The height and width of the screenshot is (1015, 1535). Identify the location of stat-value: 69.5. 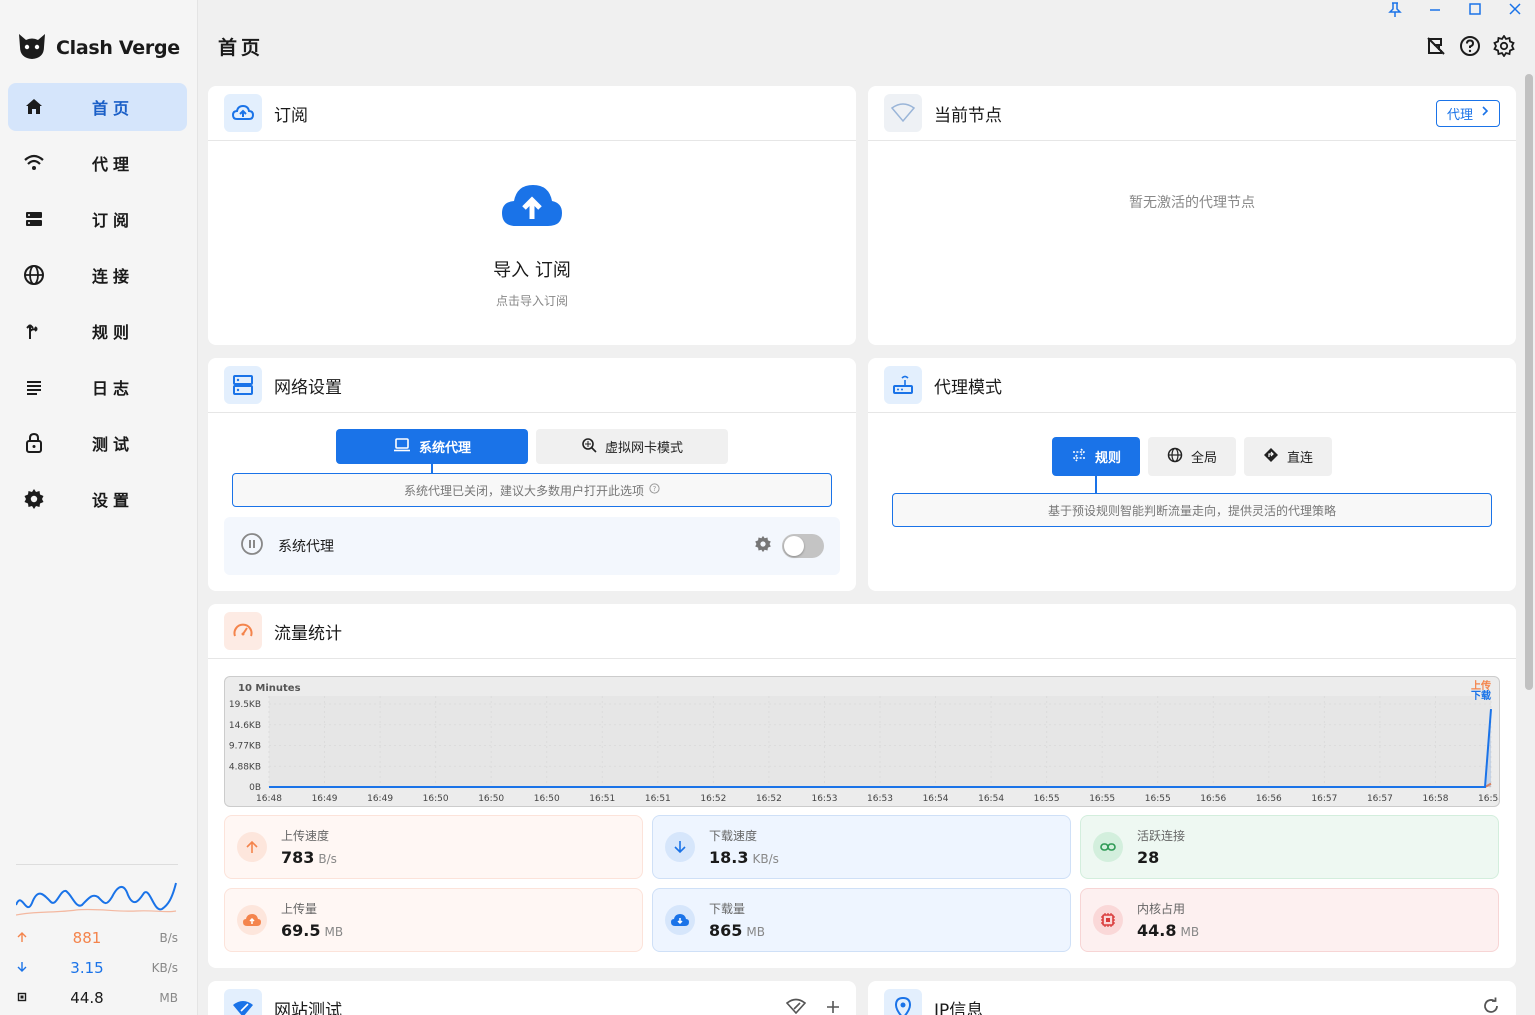
(301, 930).